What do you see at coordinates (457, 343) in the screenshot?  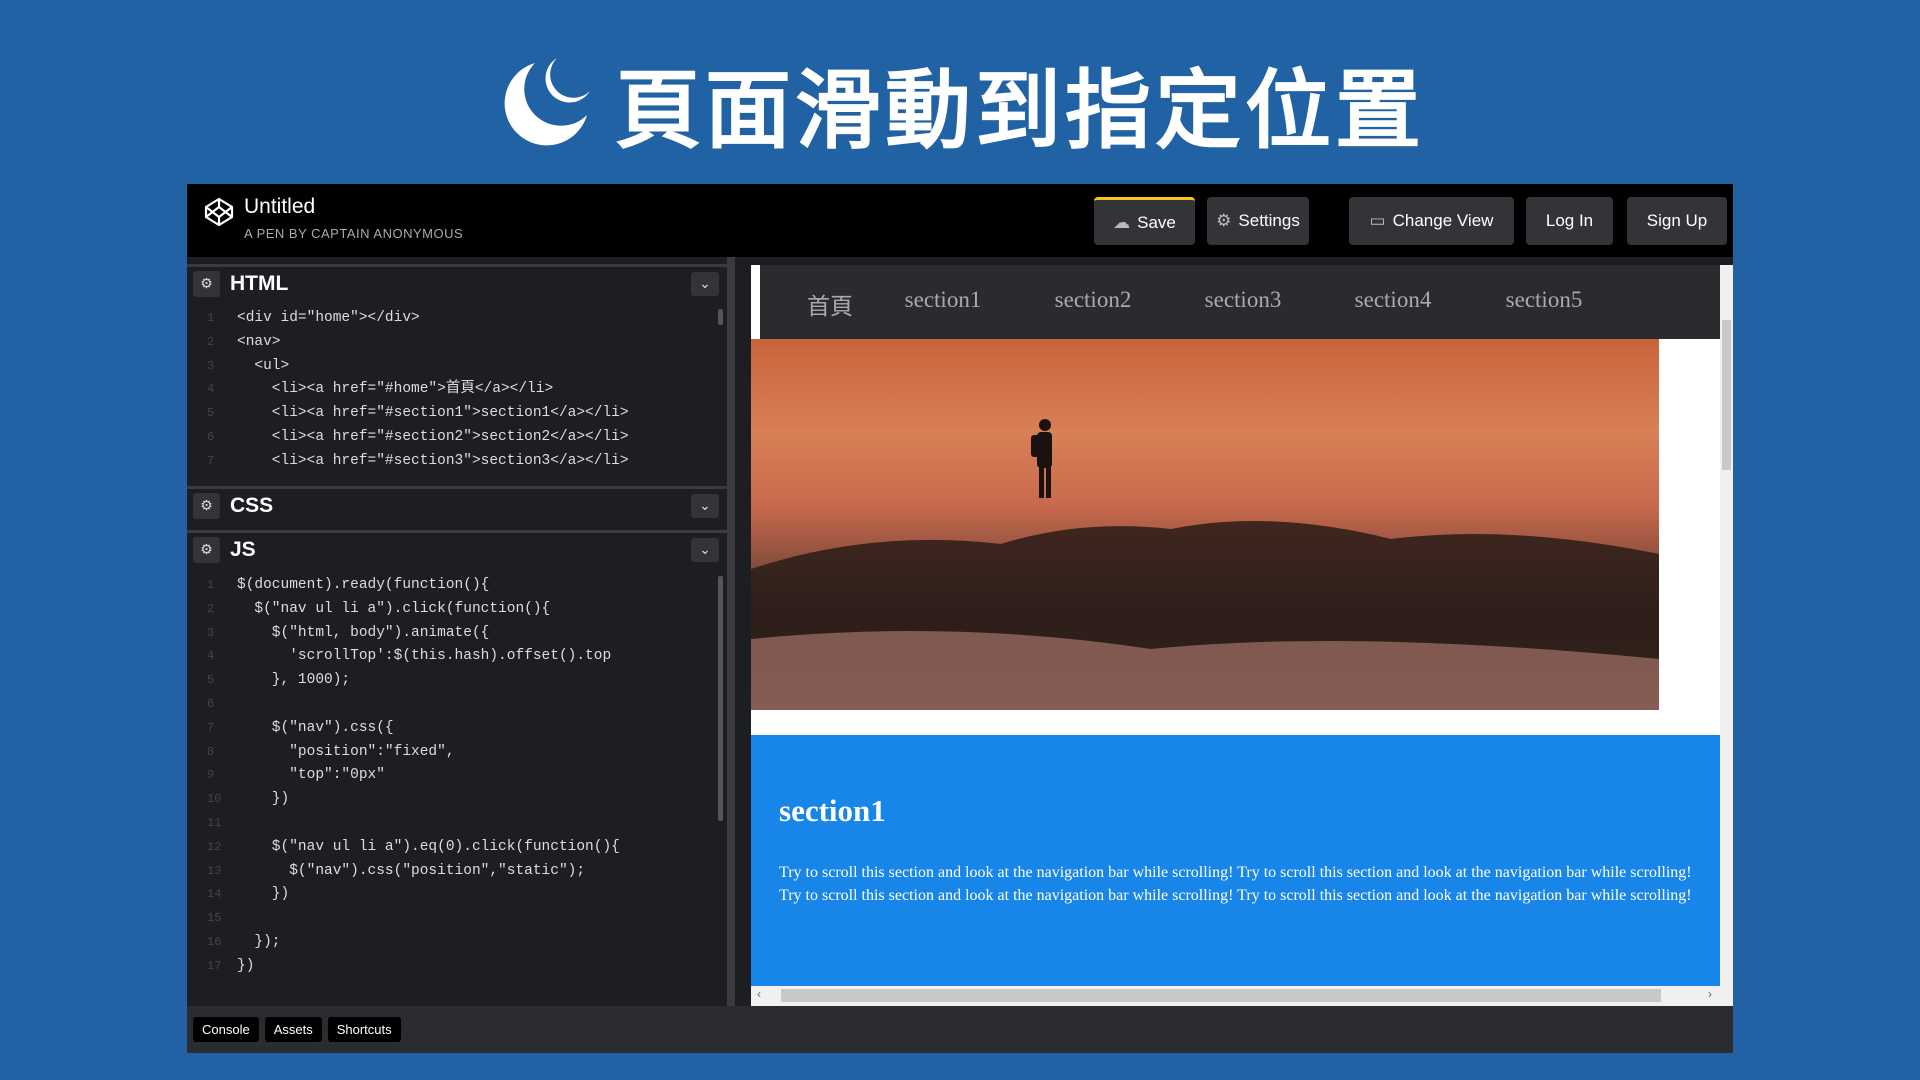 I see `code-line: 2 <nav>` at bounding box center [457, 343].